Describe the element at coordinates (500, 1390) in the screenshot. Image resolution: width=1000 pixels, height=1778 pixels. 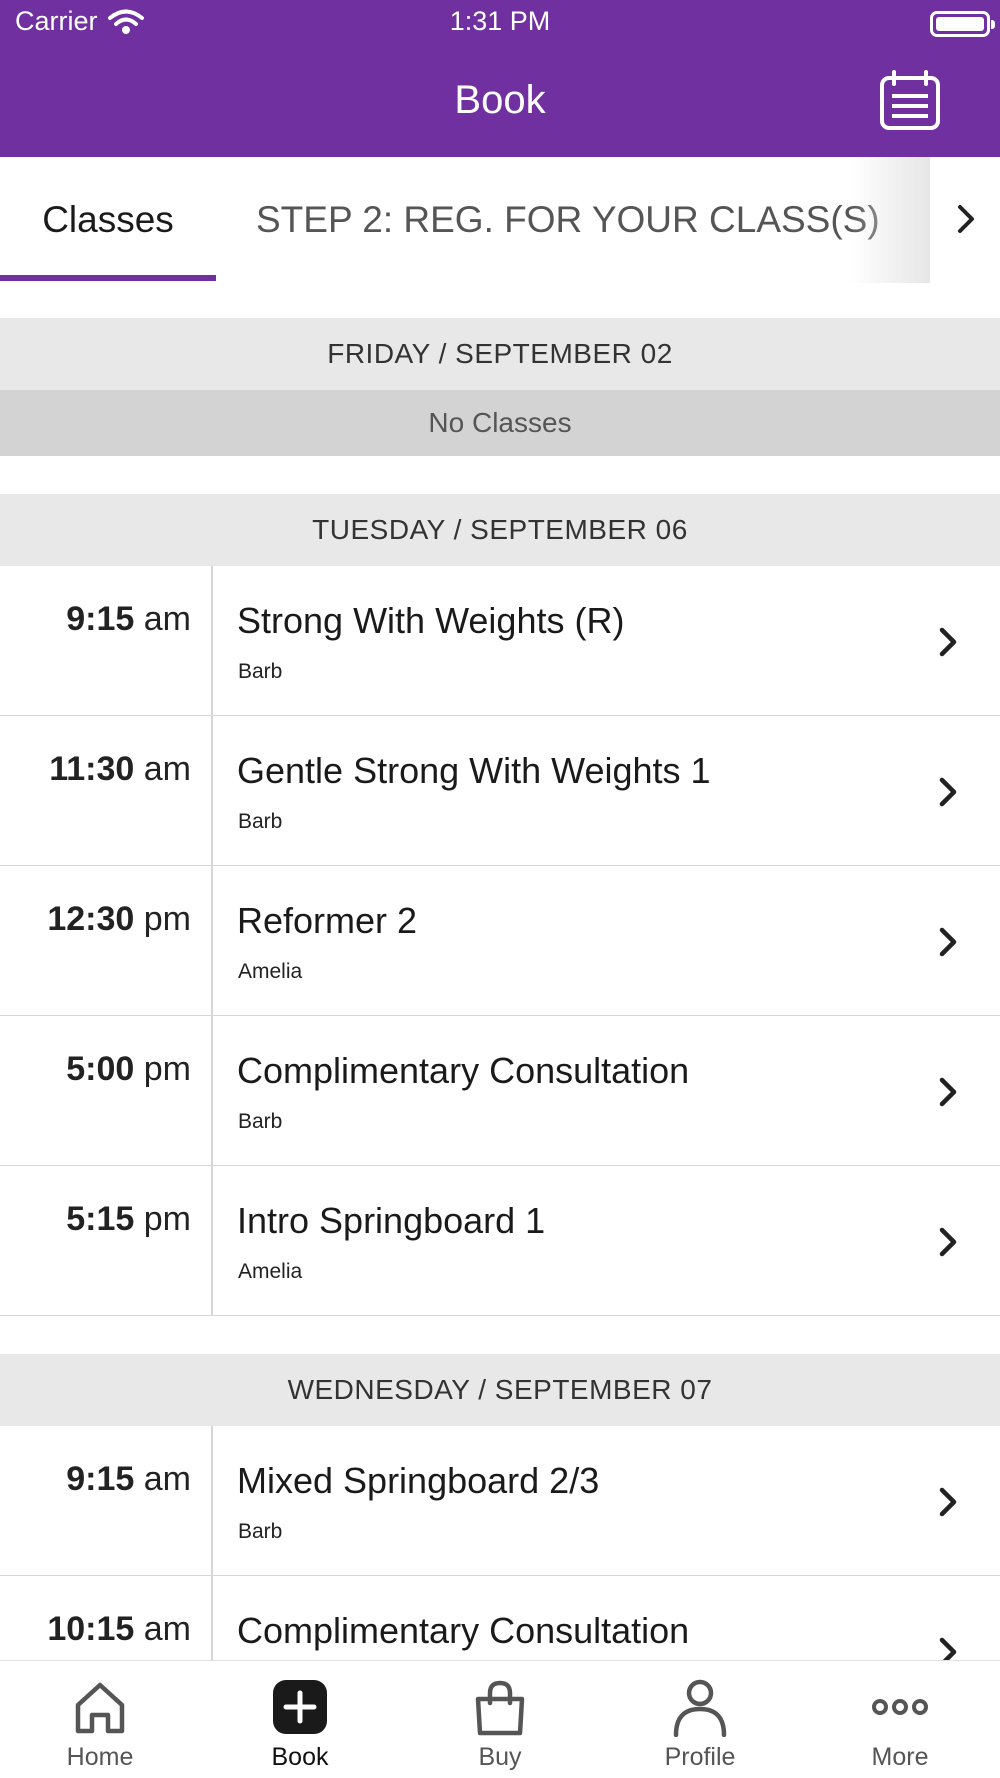
I see `day-header: WEDNESDAY / SEPTEMBER 07` at that location.